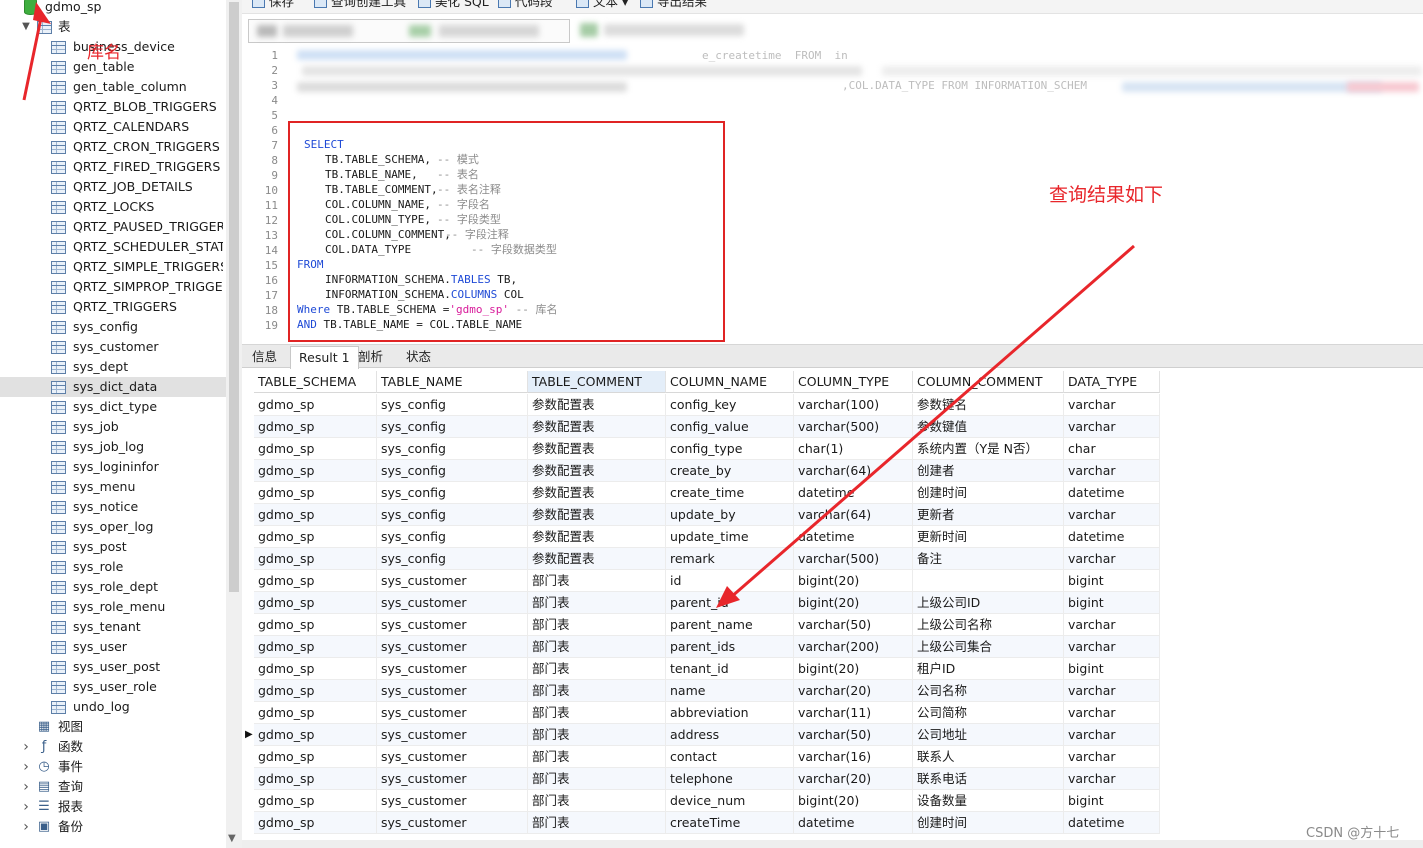 The width and height of the screenshot is (1423, 848). Describe the element at coordinates (988, 405) in the screenshot. I see `table-cell: 参数键名` at that location.